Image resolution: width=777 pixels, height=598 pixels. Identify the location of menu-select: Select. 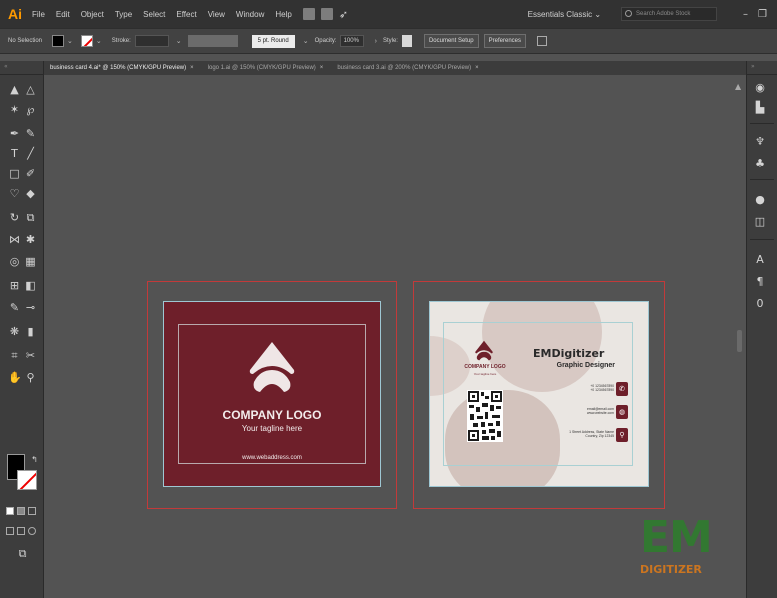
(154, 14).